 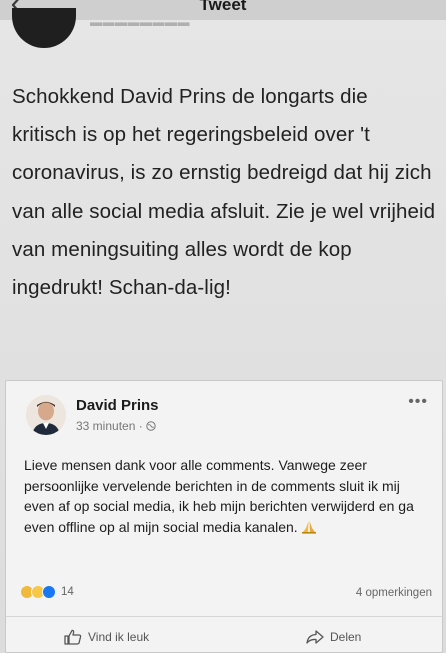 What do you see at coordinates (67, 592) in the screenshot?
I see `reaction-count: 14` at bounding box center [67, 592].